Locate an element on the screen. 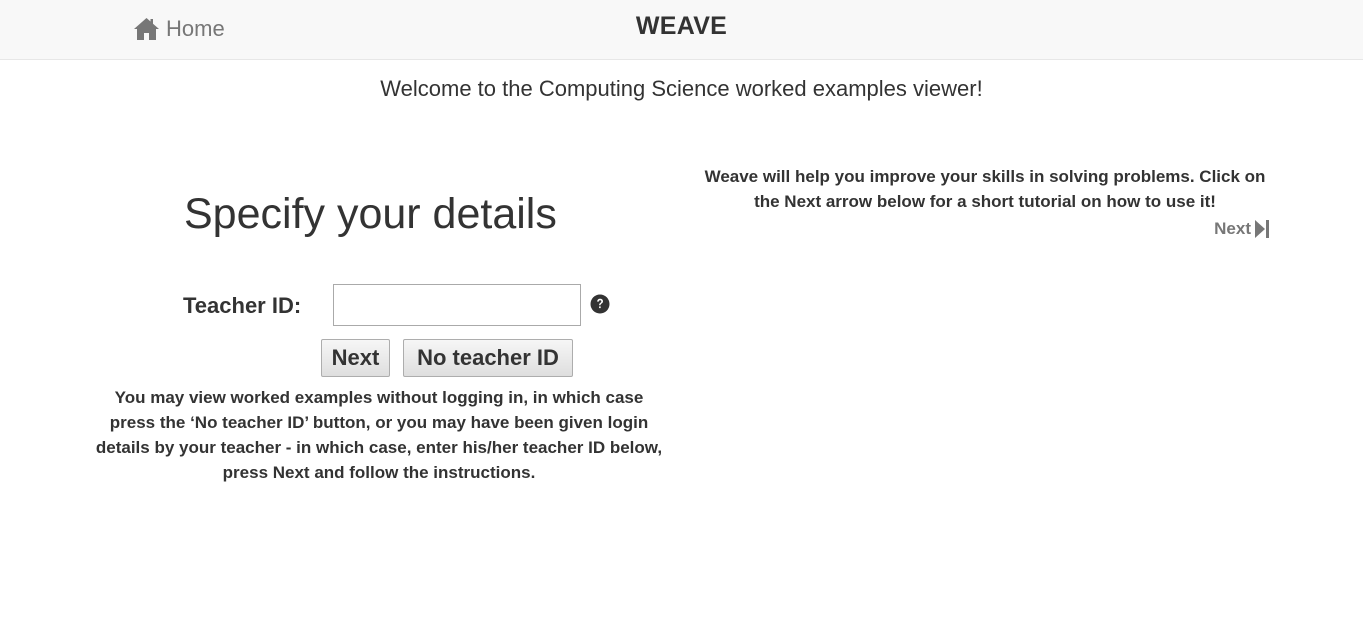 Image resolution: width=1363 pixels, height=625 pixels. teacher-id-input is located at coordinates (457, 305).